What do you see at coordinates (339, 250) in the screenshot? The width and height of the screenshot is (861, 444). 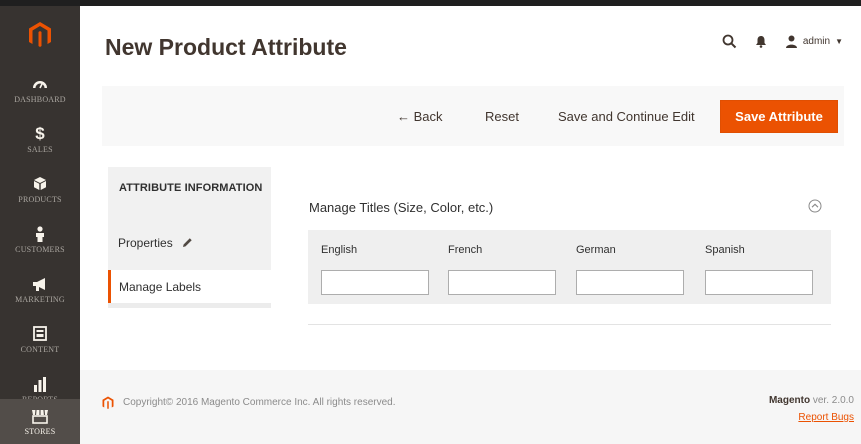 I see `column-header: English` at bounding box center [339, 250].